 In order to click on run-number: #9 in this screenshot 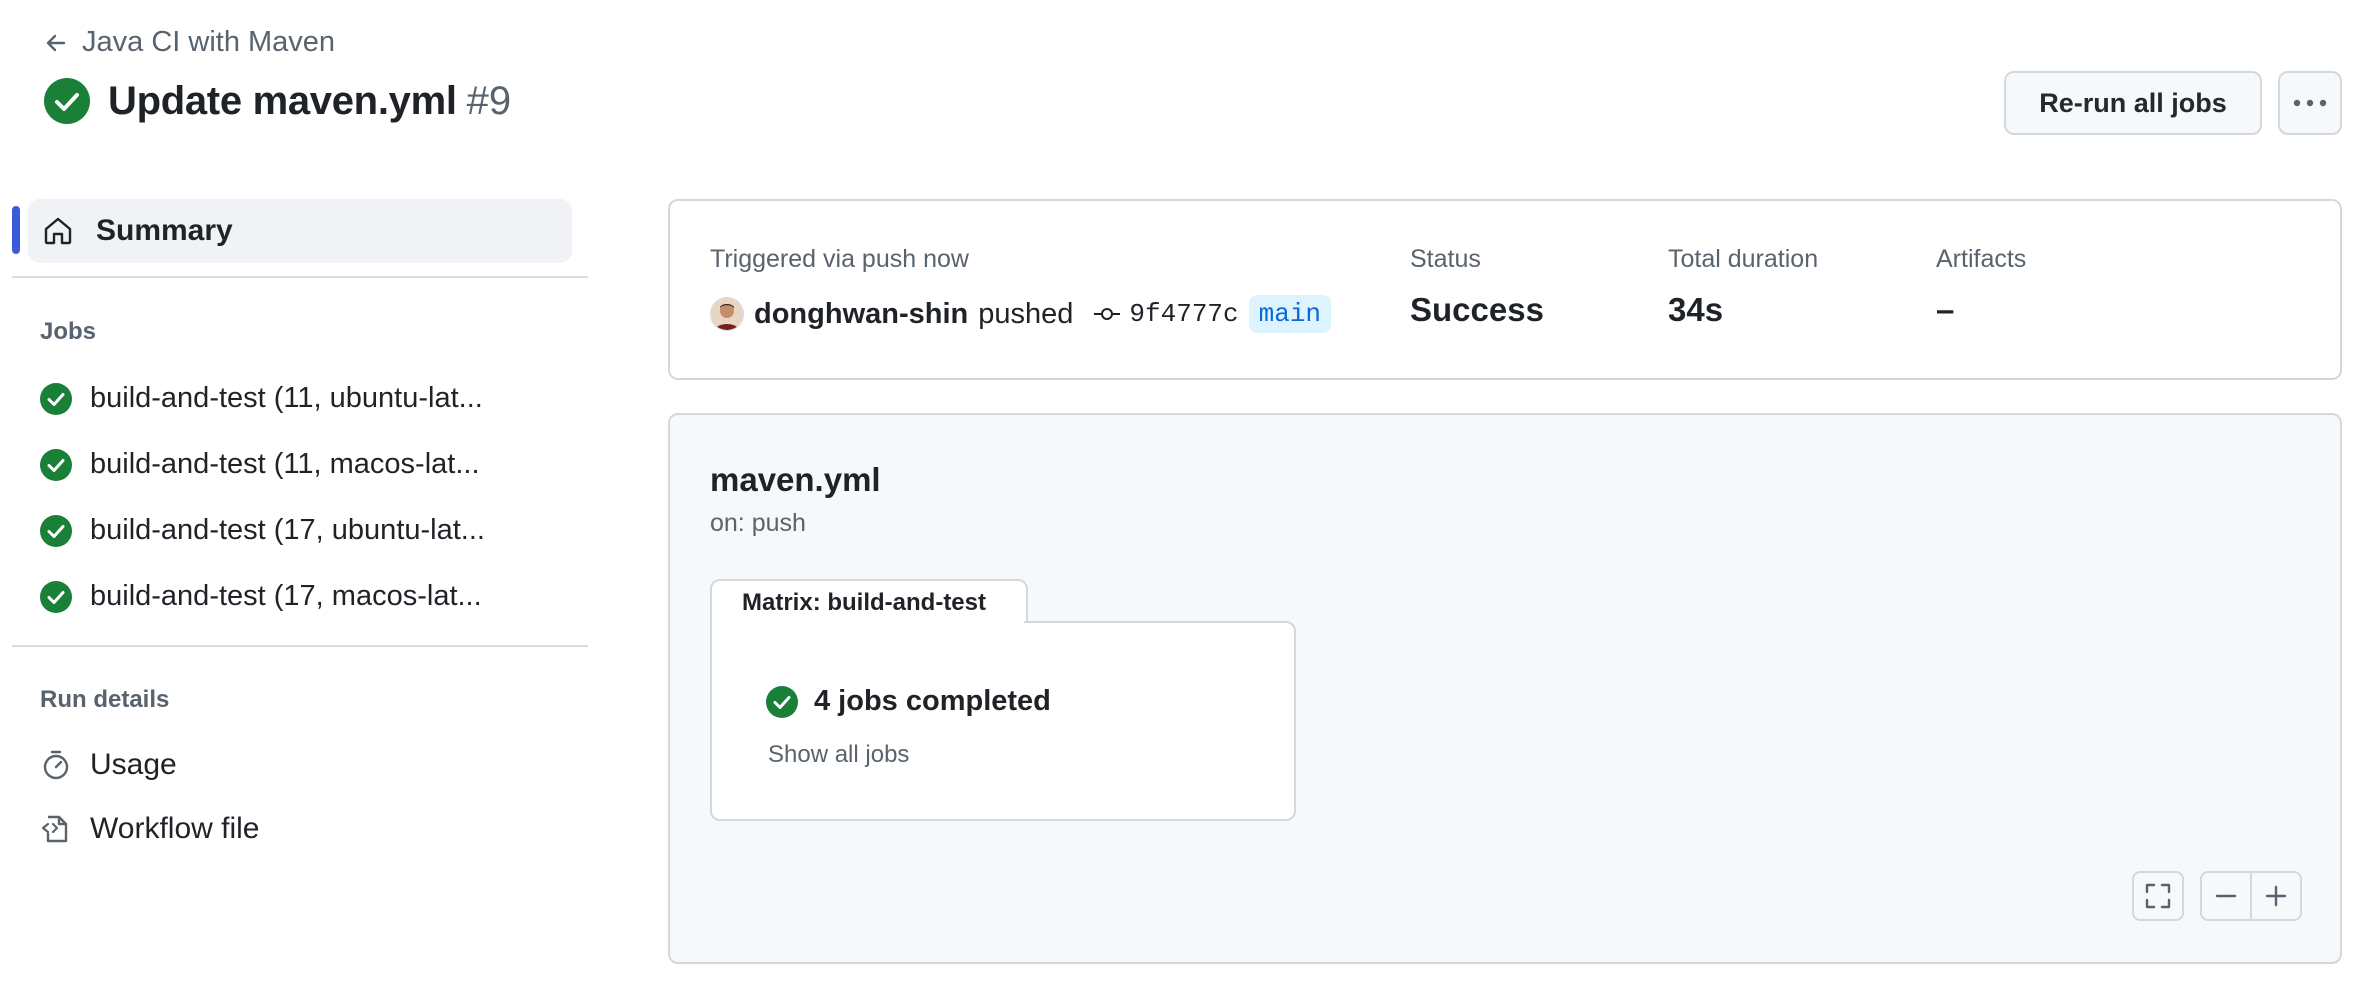, I will do `click(489, 100)`.